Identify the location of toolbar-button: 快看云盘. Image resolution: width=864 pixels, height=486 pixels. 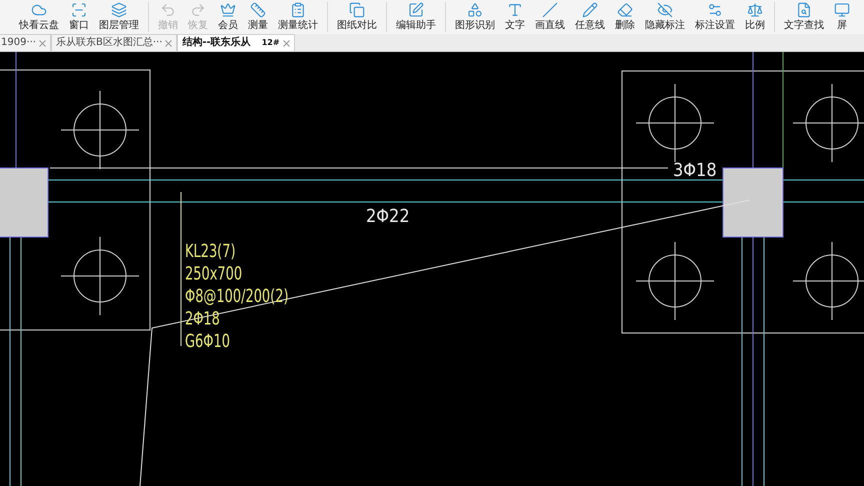
(39, 18).